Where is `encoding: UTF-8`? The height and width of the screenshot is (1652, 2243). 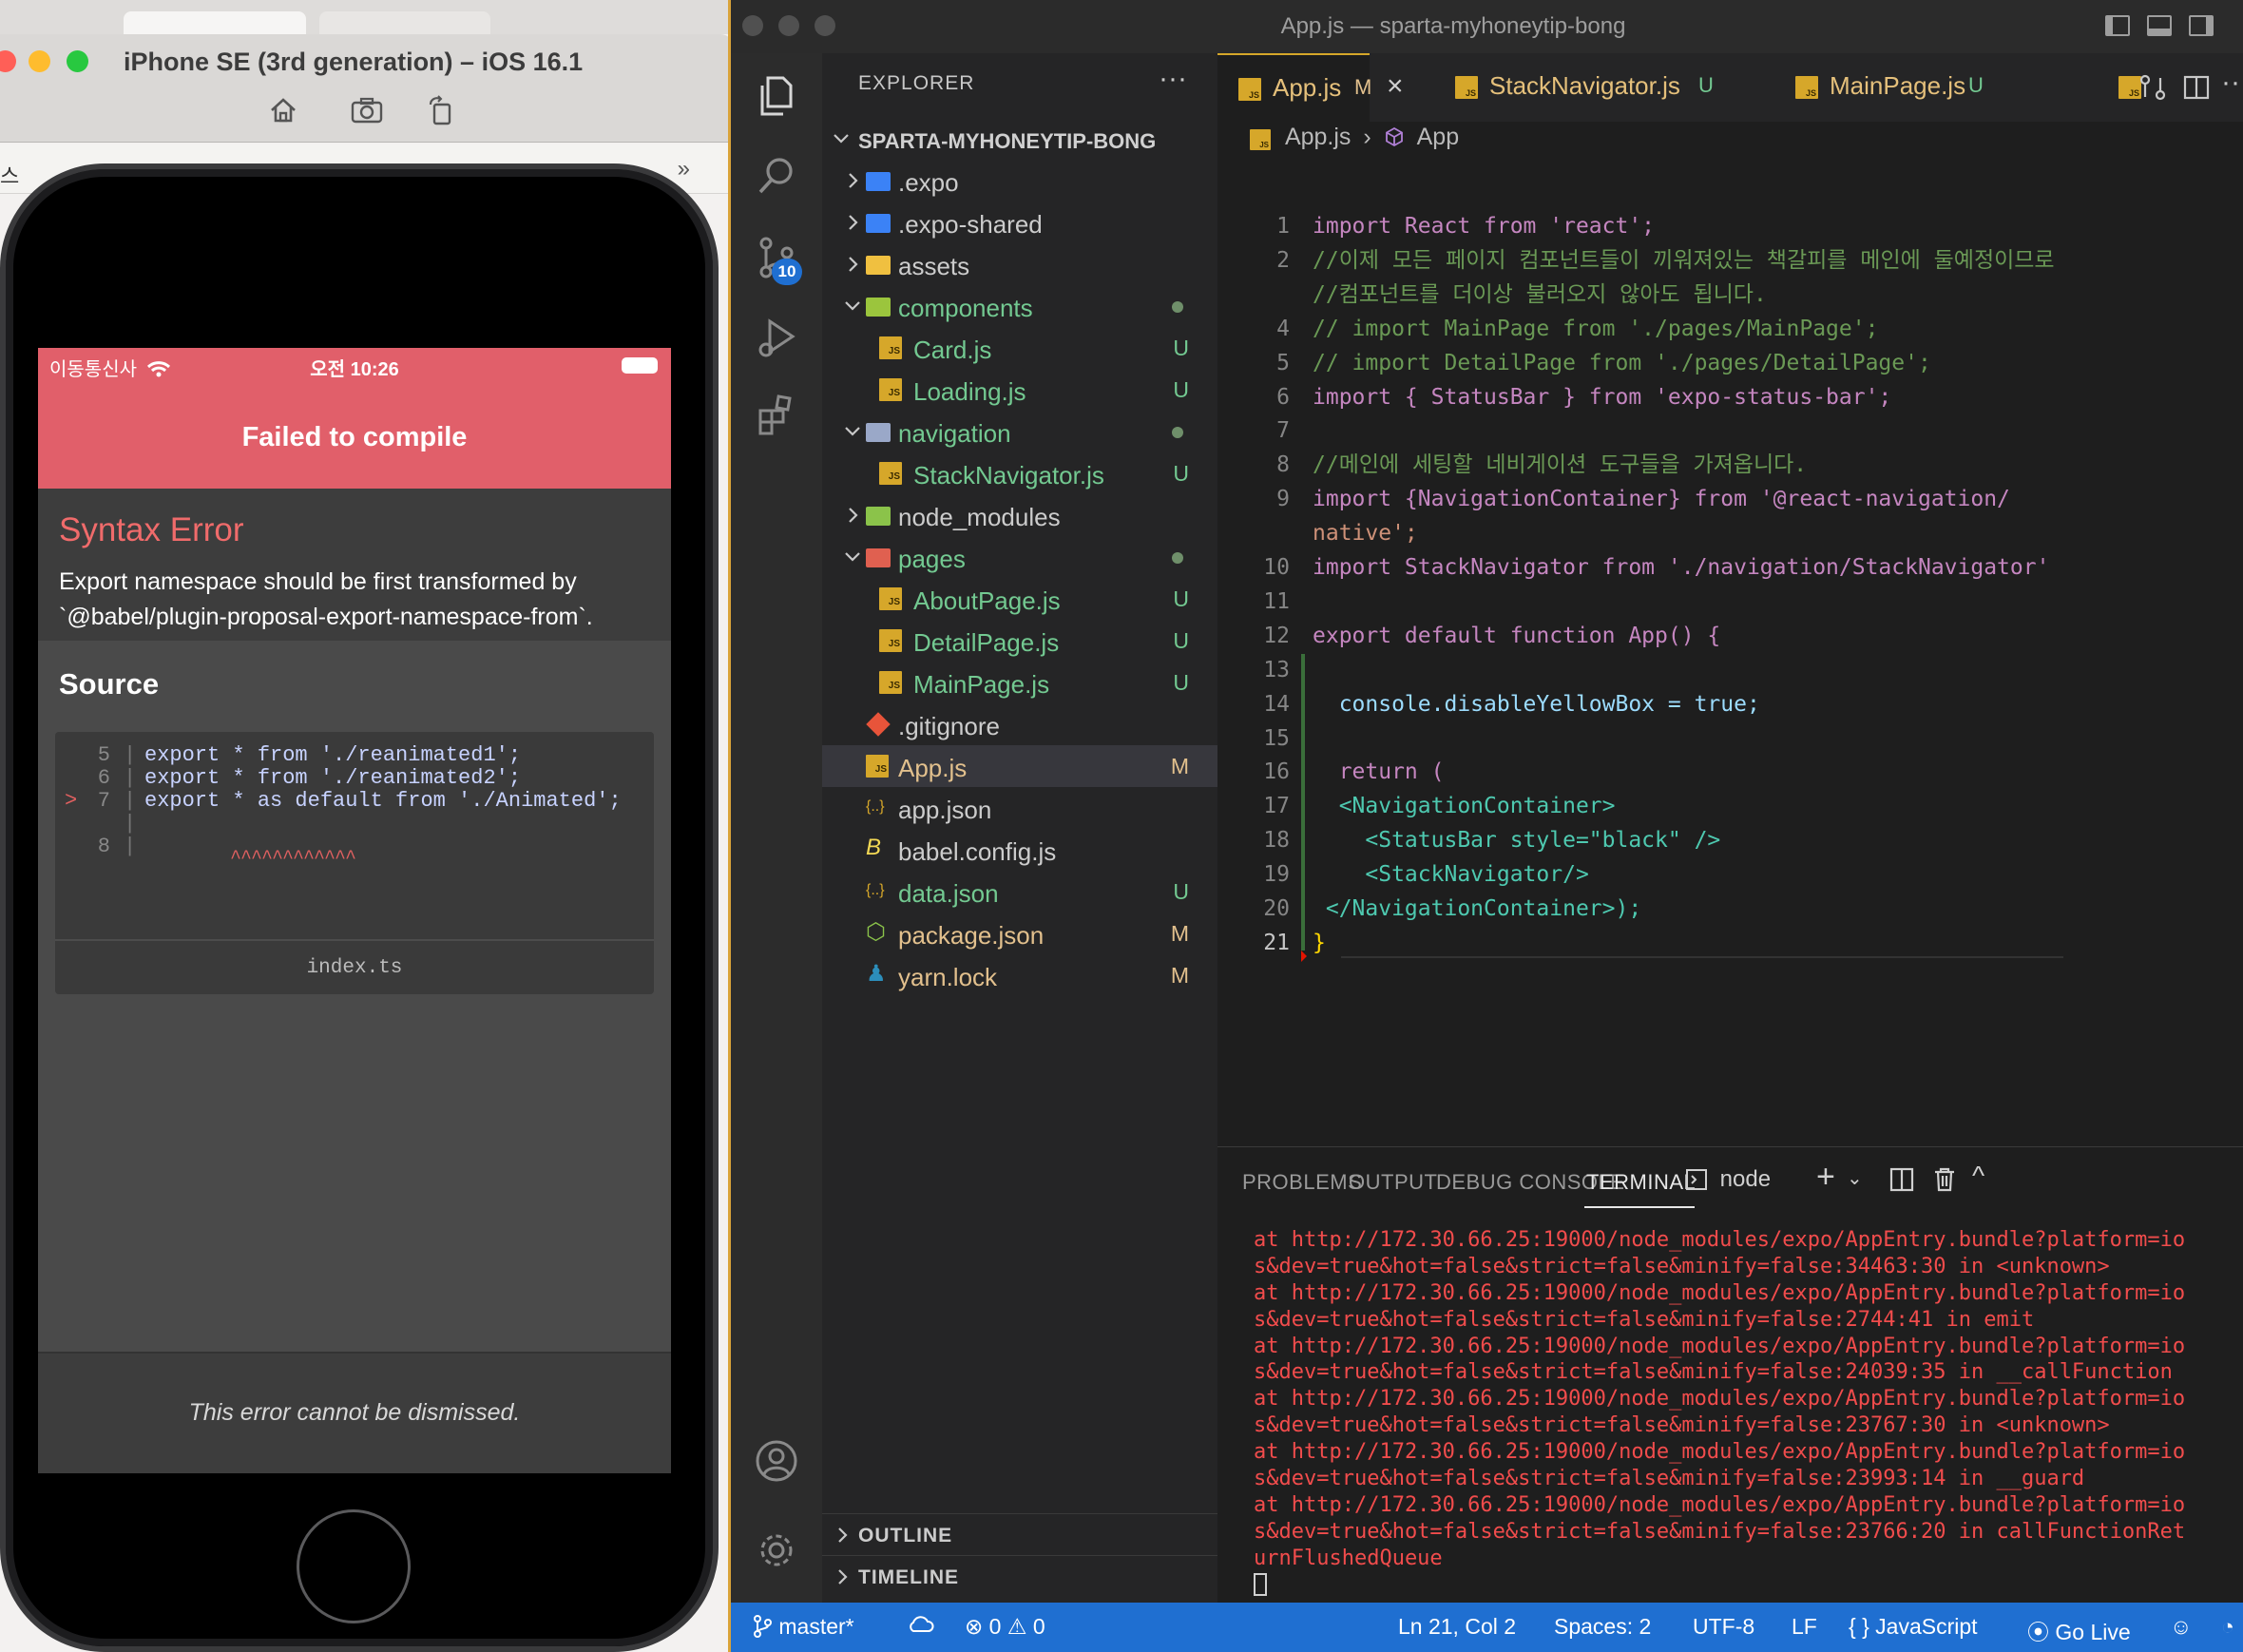 encoding: UTF-8 is located at coordinates (1723, 1627).